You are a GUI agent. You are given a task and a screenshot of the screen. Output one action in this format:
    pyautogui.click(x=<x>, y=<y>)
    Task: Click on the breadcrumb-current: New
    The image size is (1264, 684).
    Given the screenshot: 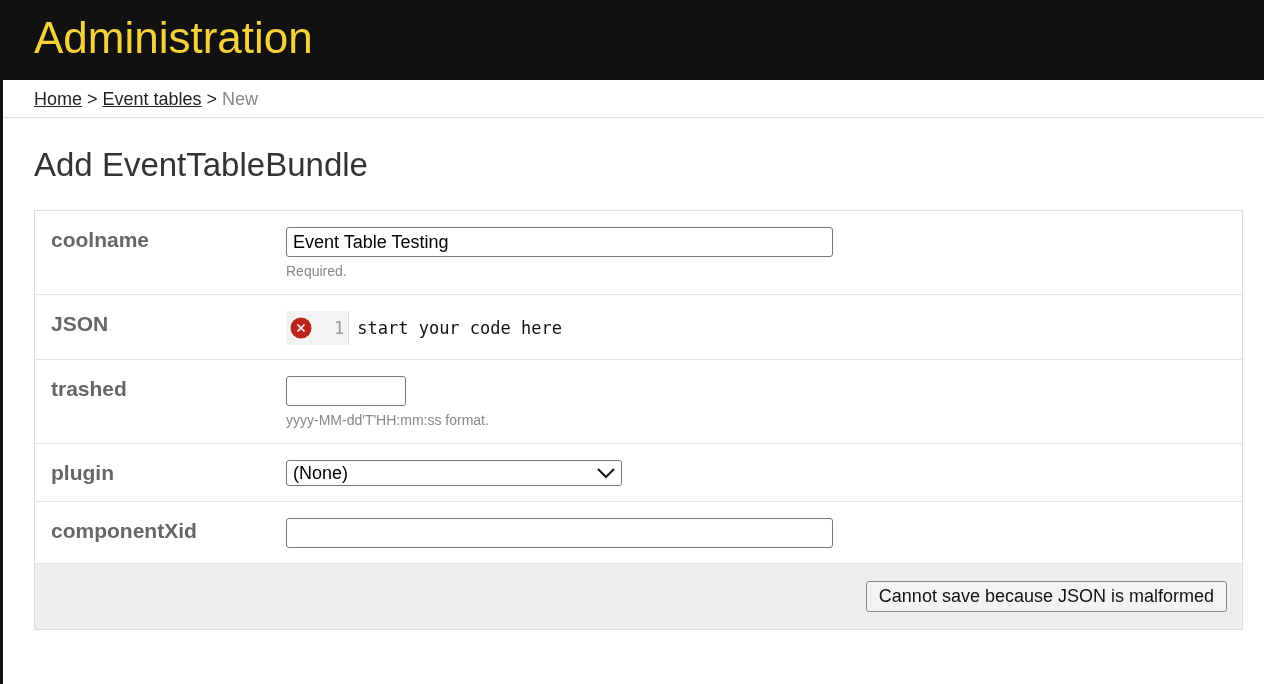 What is the action you would take?
    pyautogui.click(x=240, y=99)
    